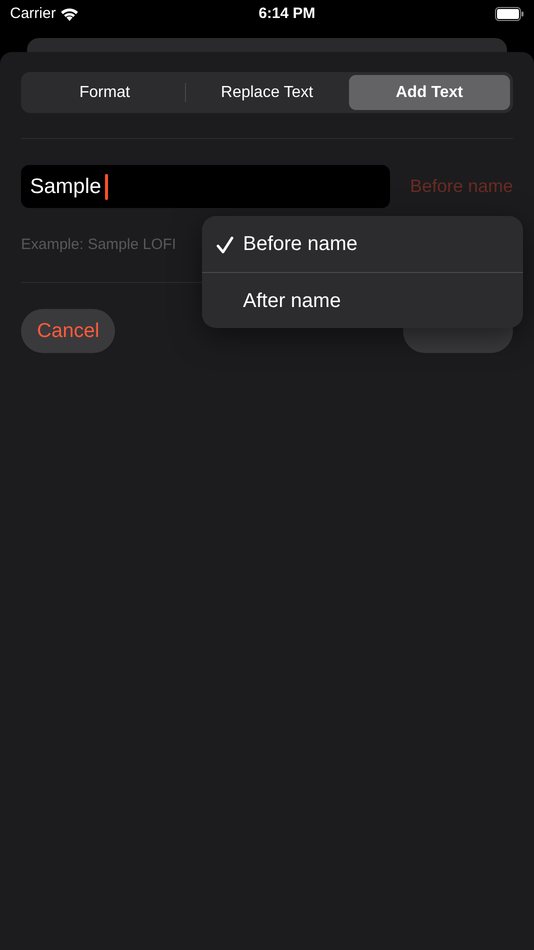 This screenshot has height=950, width=534. I want to click on segment-tab: Format, so click(105, 92).